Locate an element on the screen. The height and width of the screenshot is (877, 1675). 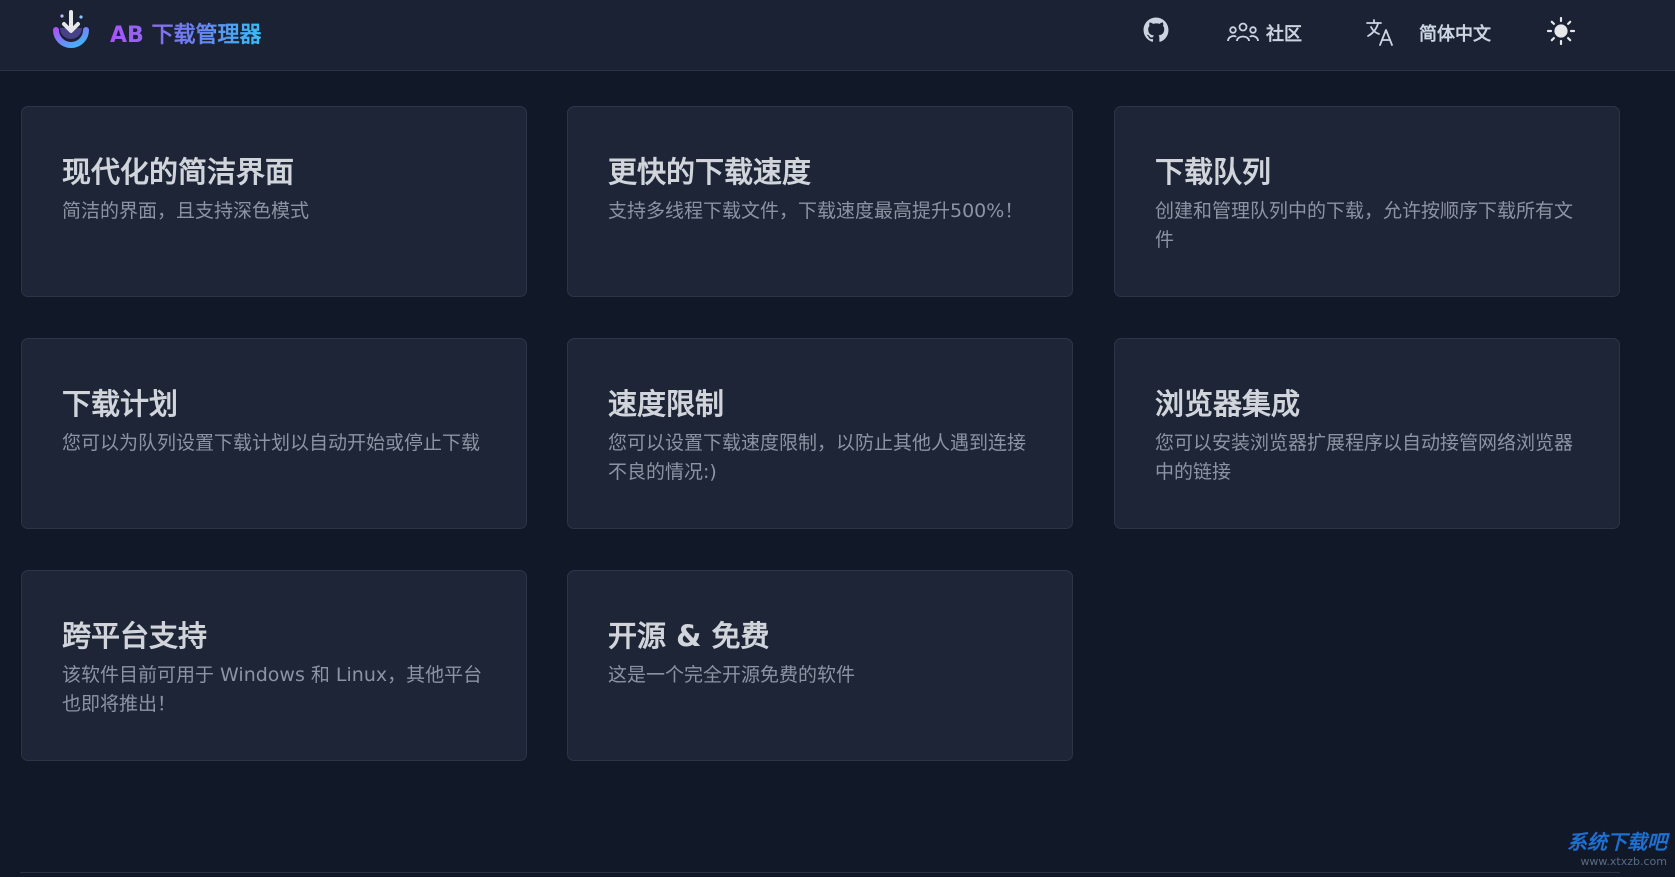
feature-title: 开源 & 免费 is located at coordinates (689, 636).